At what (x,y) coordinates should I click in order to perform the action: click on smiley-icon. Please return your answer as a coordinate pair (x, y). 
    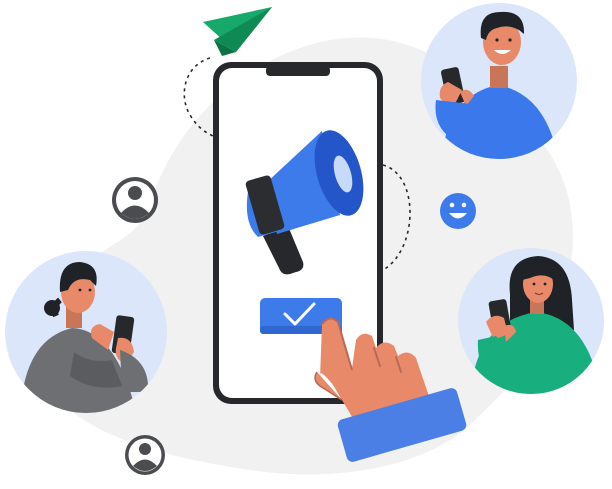
    Looking at the image, I should click on (458, 211).